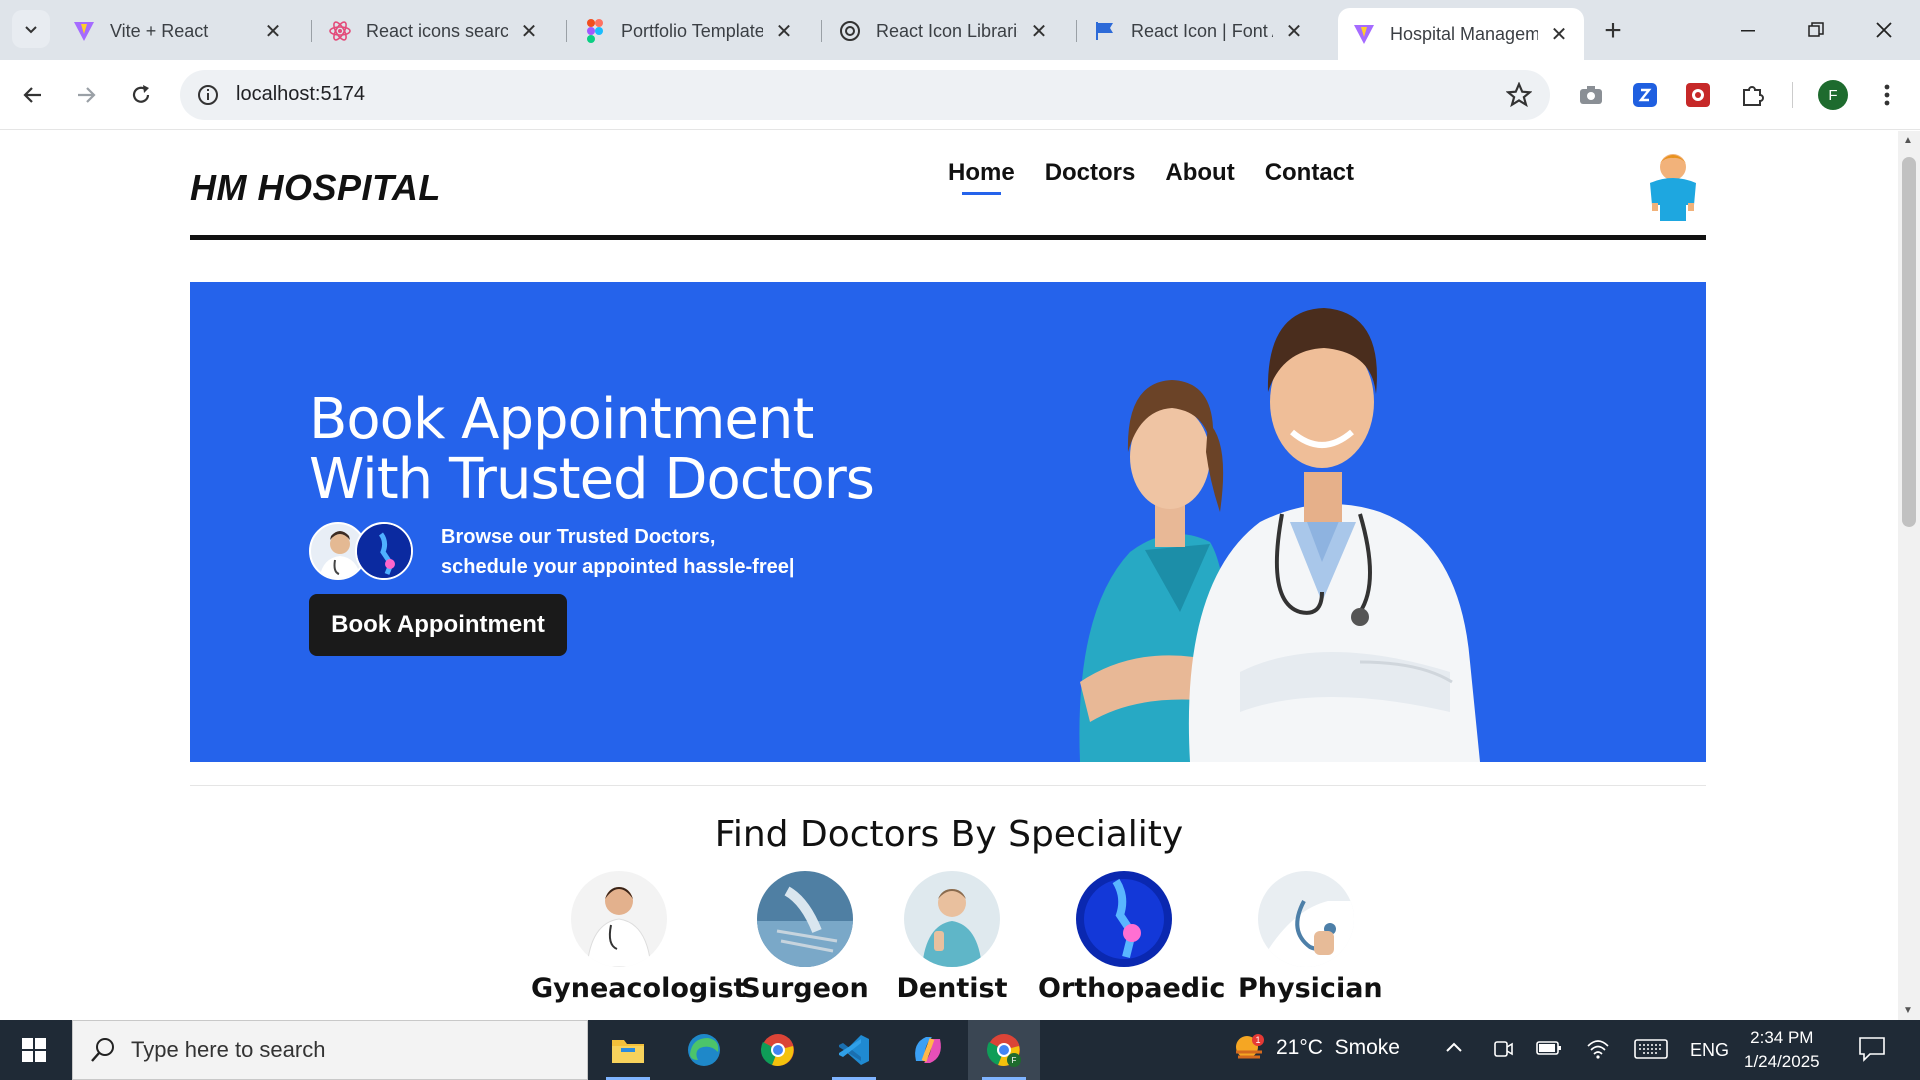  What do you see at coordinates (1014, 1060) in the screenshot?
I see `svg-text: F` at bounding box center [1014, 1060].